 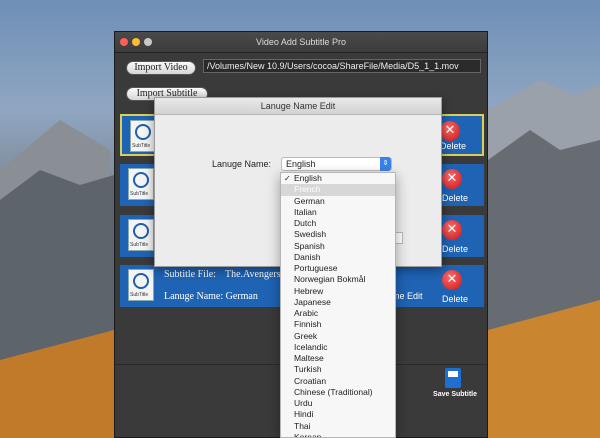 What do you see at coordinates (287, 178) in the screenshot?
I see `checkmark-icon: ✓` at bounding box center [287, 178].